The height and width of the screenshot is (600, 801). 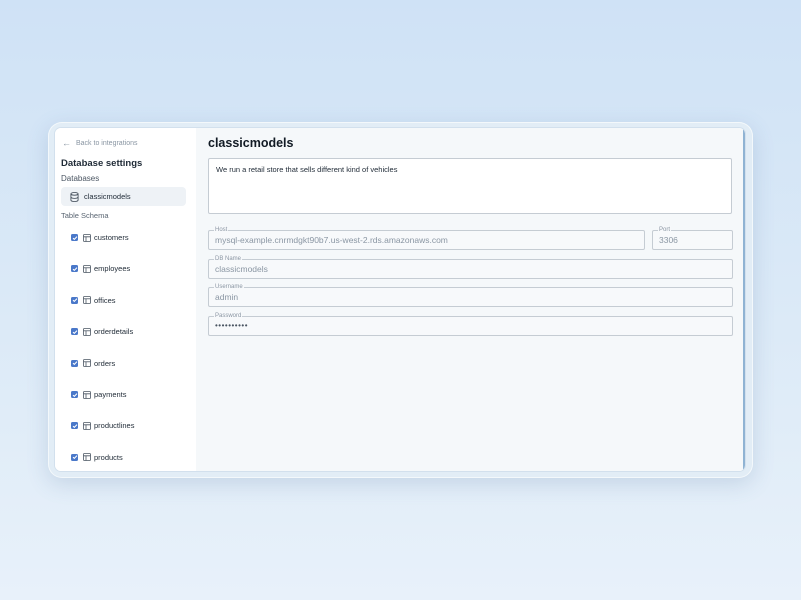 I want to click on port-label: Port, so click(x=665, y=230).